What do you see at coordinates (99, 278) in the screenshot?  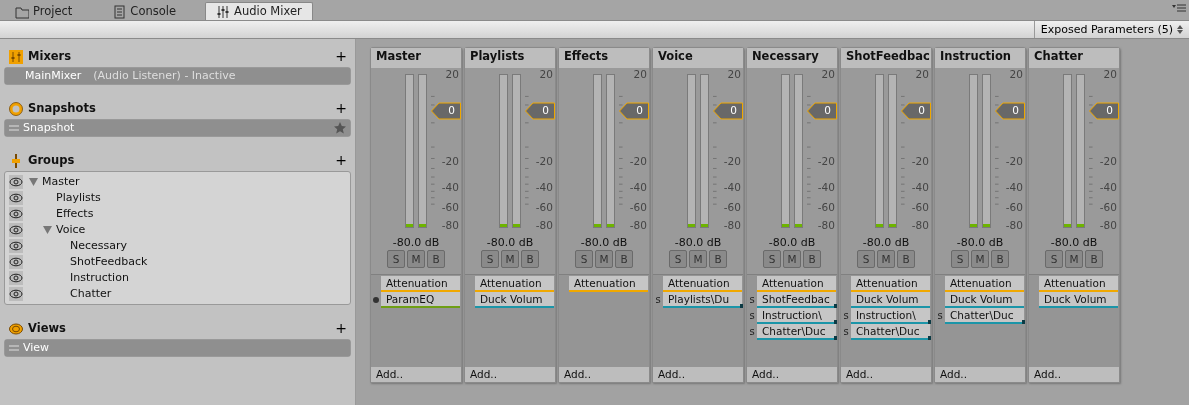 I see `group-label: Instruction` at bounding box center [99, 278].